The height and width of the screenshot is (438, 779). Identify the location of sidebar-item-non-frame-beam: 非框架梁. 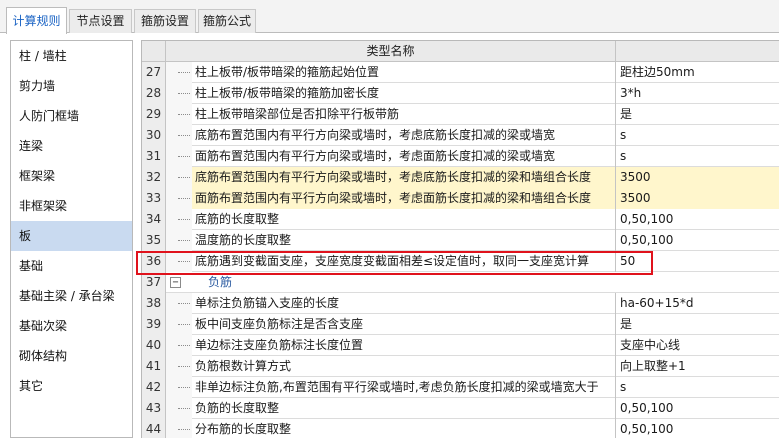
(71, 206).